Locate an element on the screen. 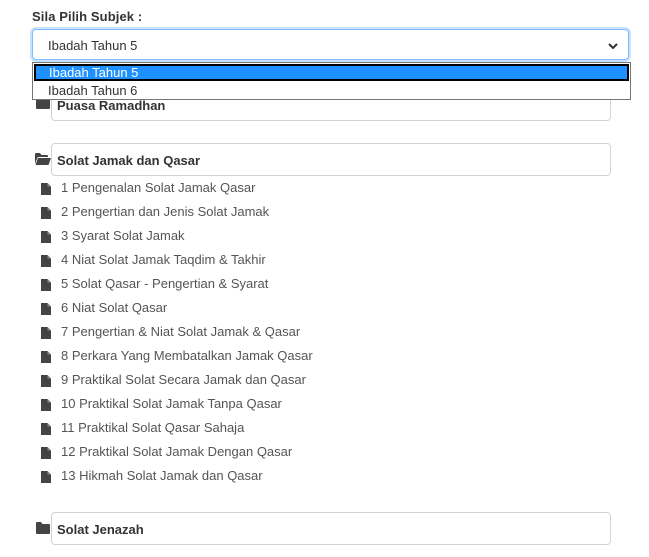 This screenshot has width=649, height=557. lesson-item: 8 Perkara Yang Membatalkan Jamak Qasar is located at coordinates (241, 358).